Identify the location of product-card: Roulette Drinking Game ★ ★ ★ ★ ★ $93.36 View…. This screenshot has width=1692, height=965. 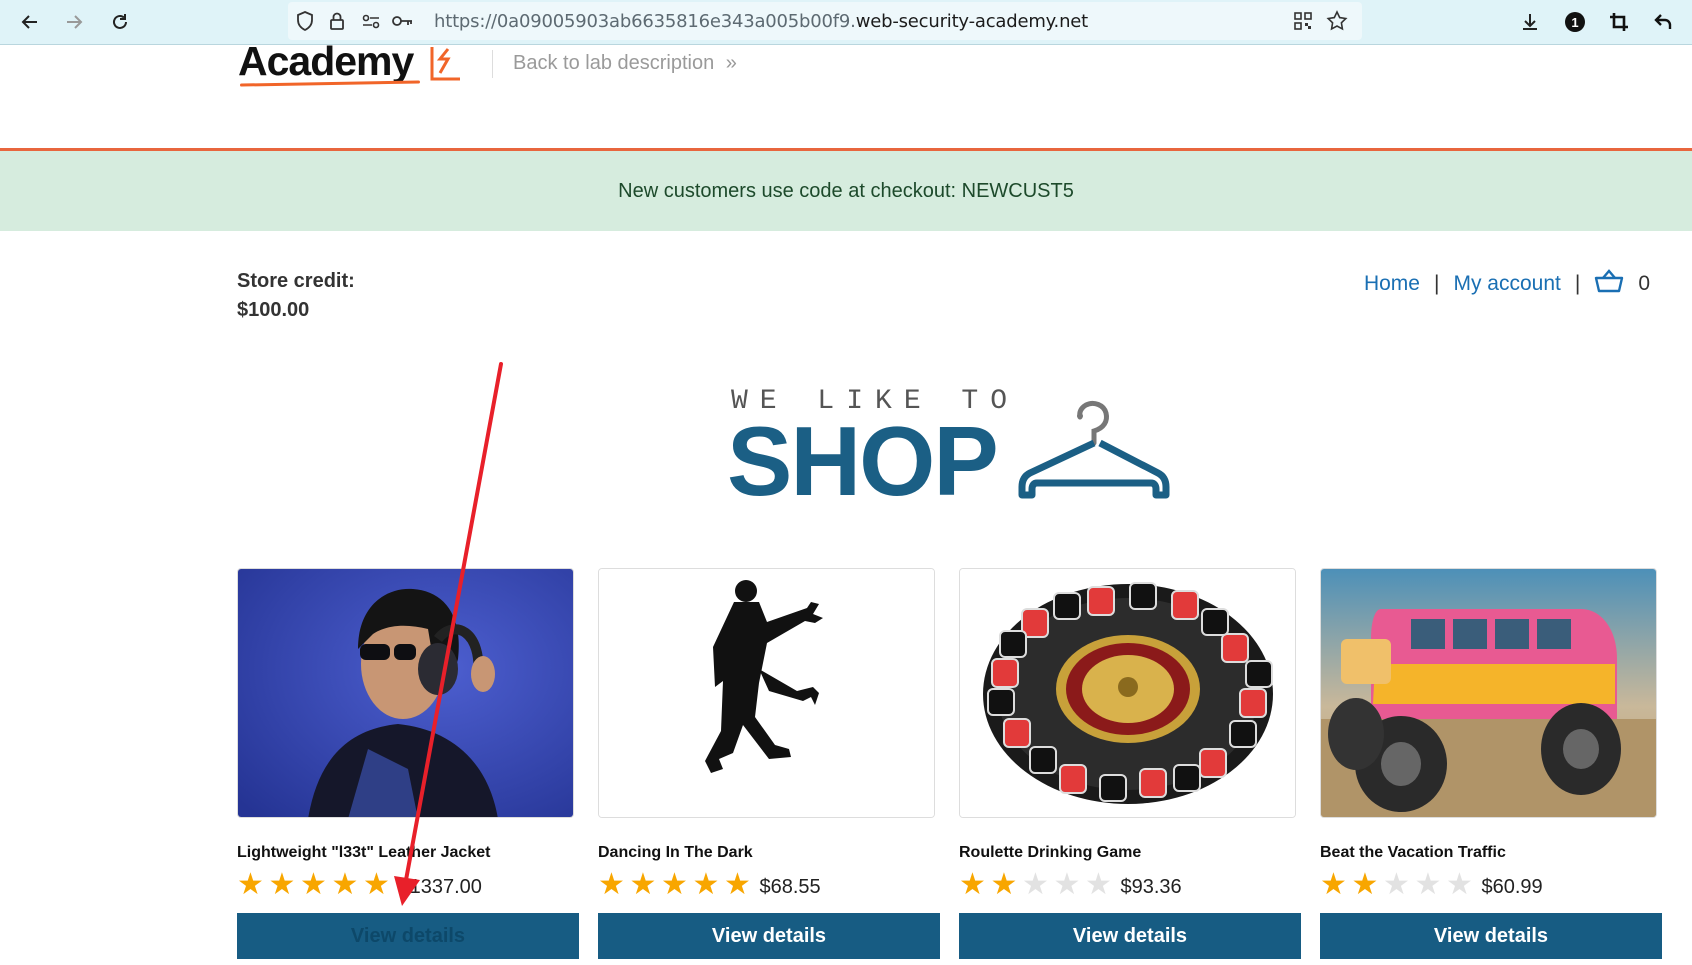
(1130, 763).